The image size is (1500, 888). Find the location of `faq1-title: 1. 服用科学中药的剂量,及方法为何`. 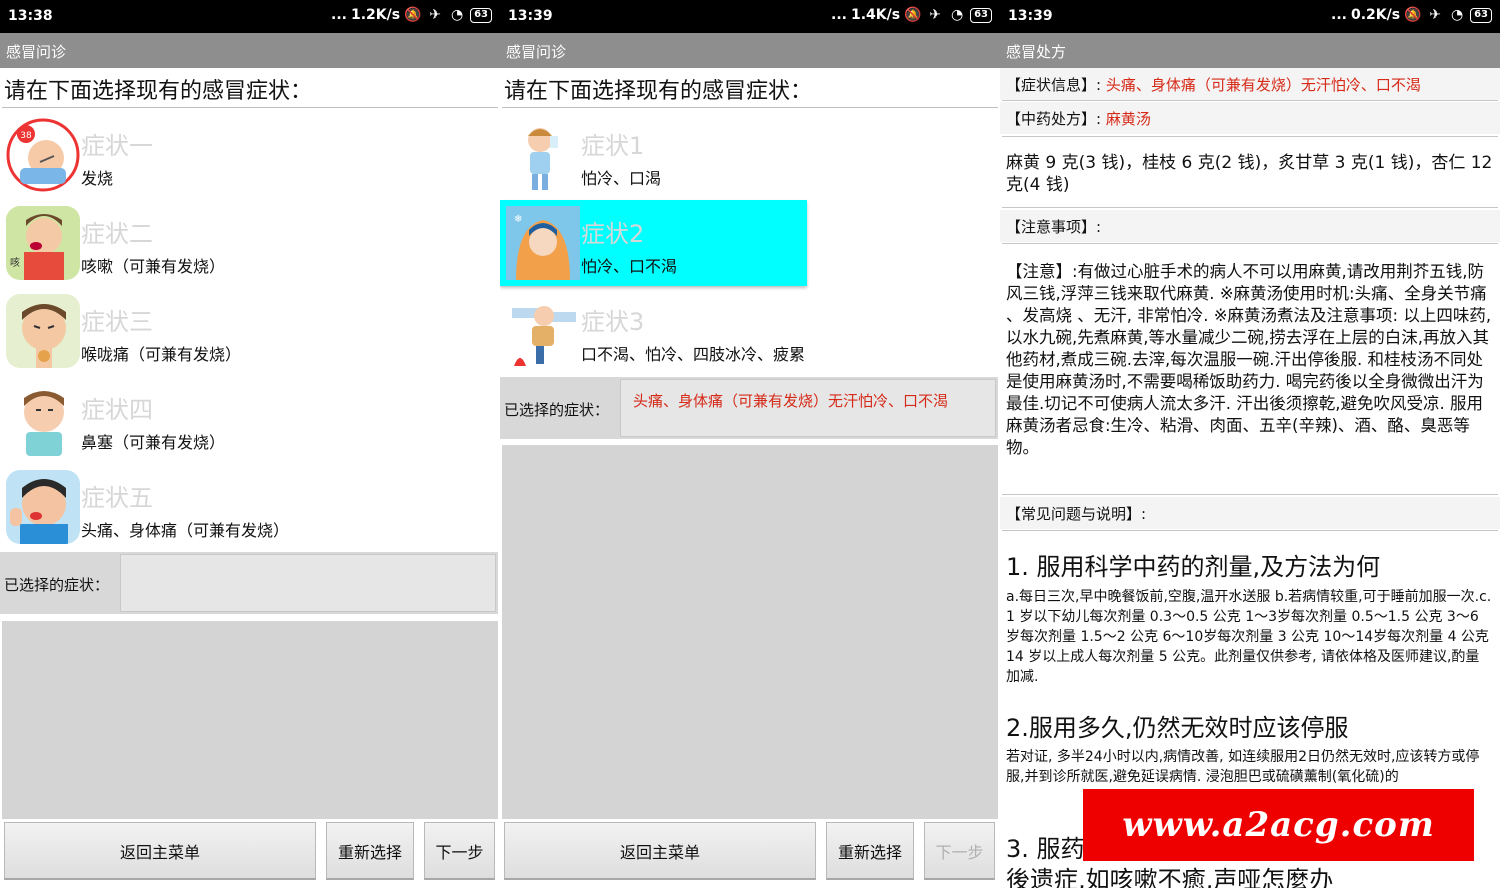

faq1-title: 1. 服用科学中药的剂量,及方法为何 is located at coordinates (1193, 567).